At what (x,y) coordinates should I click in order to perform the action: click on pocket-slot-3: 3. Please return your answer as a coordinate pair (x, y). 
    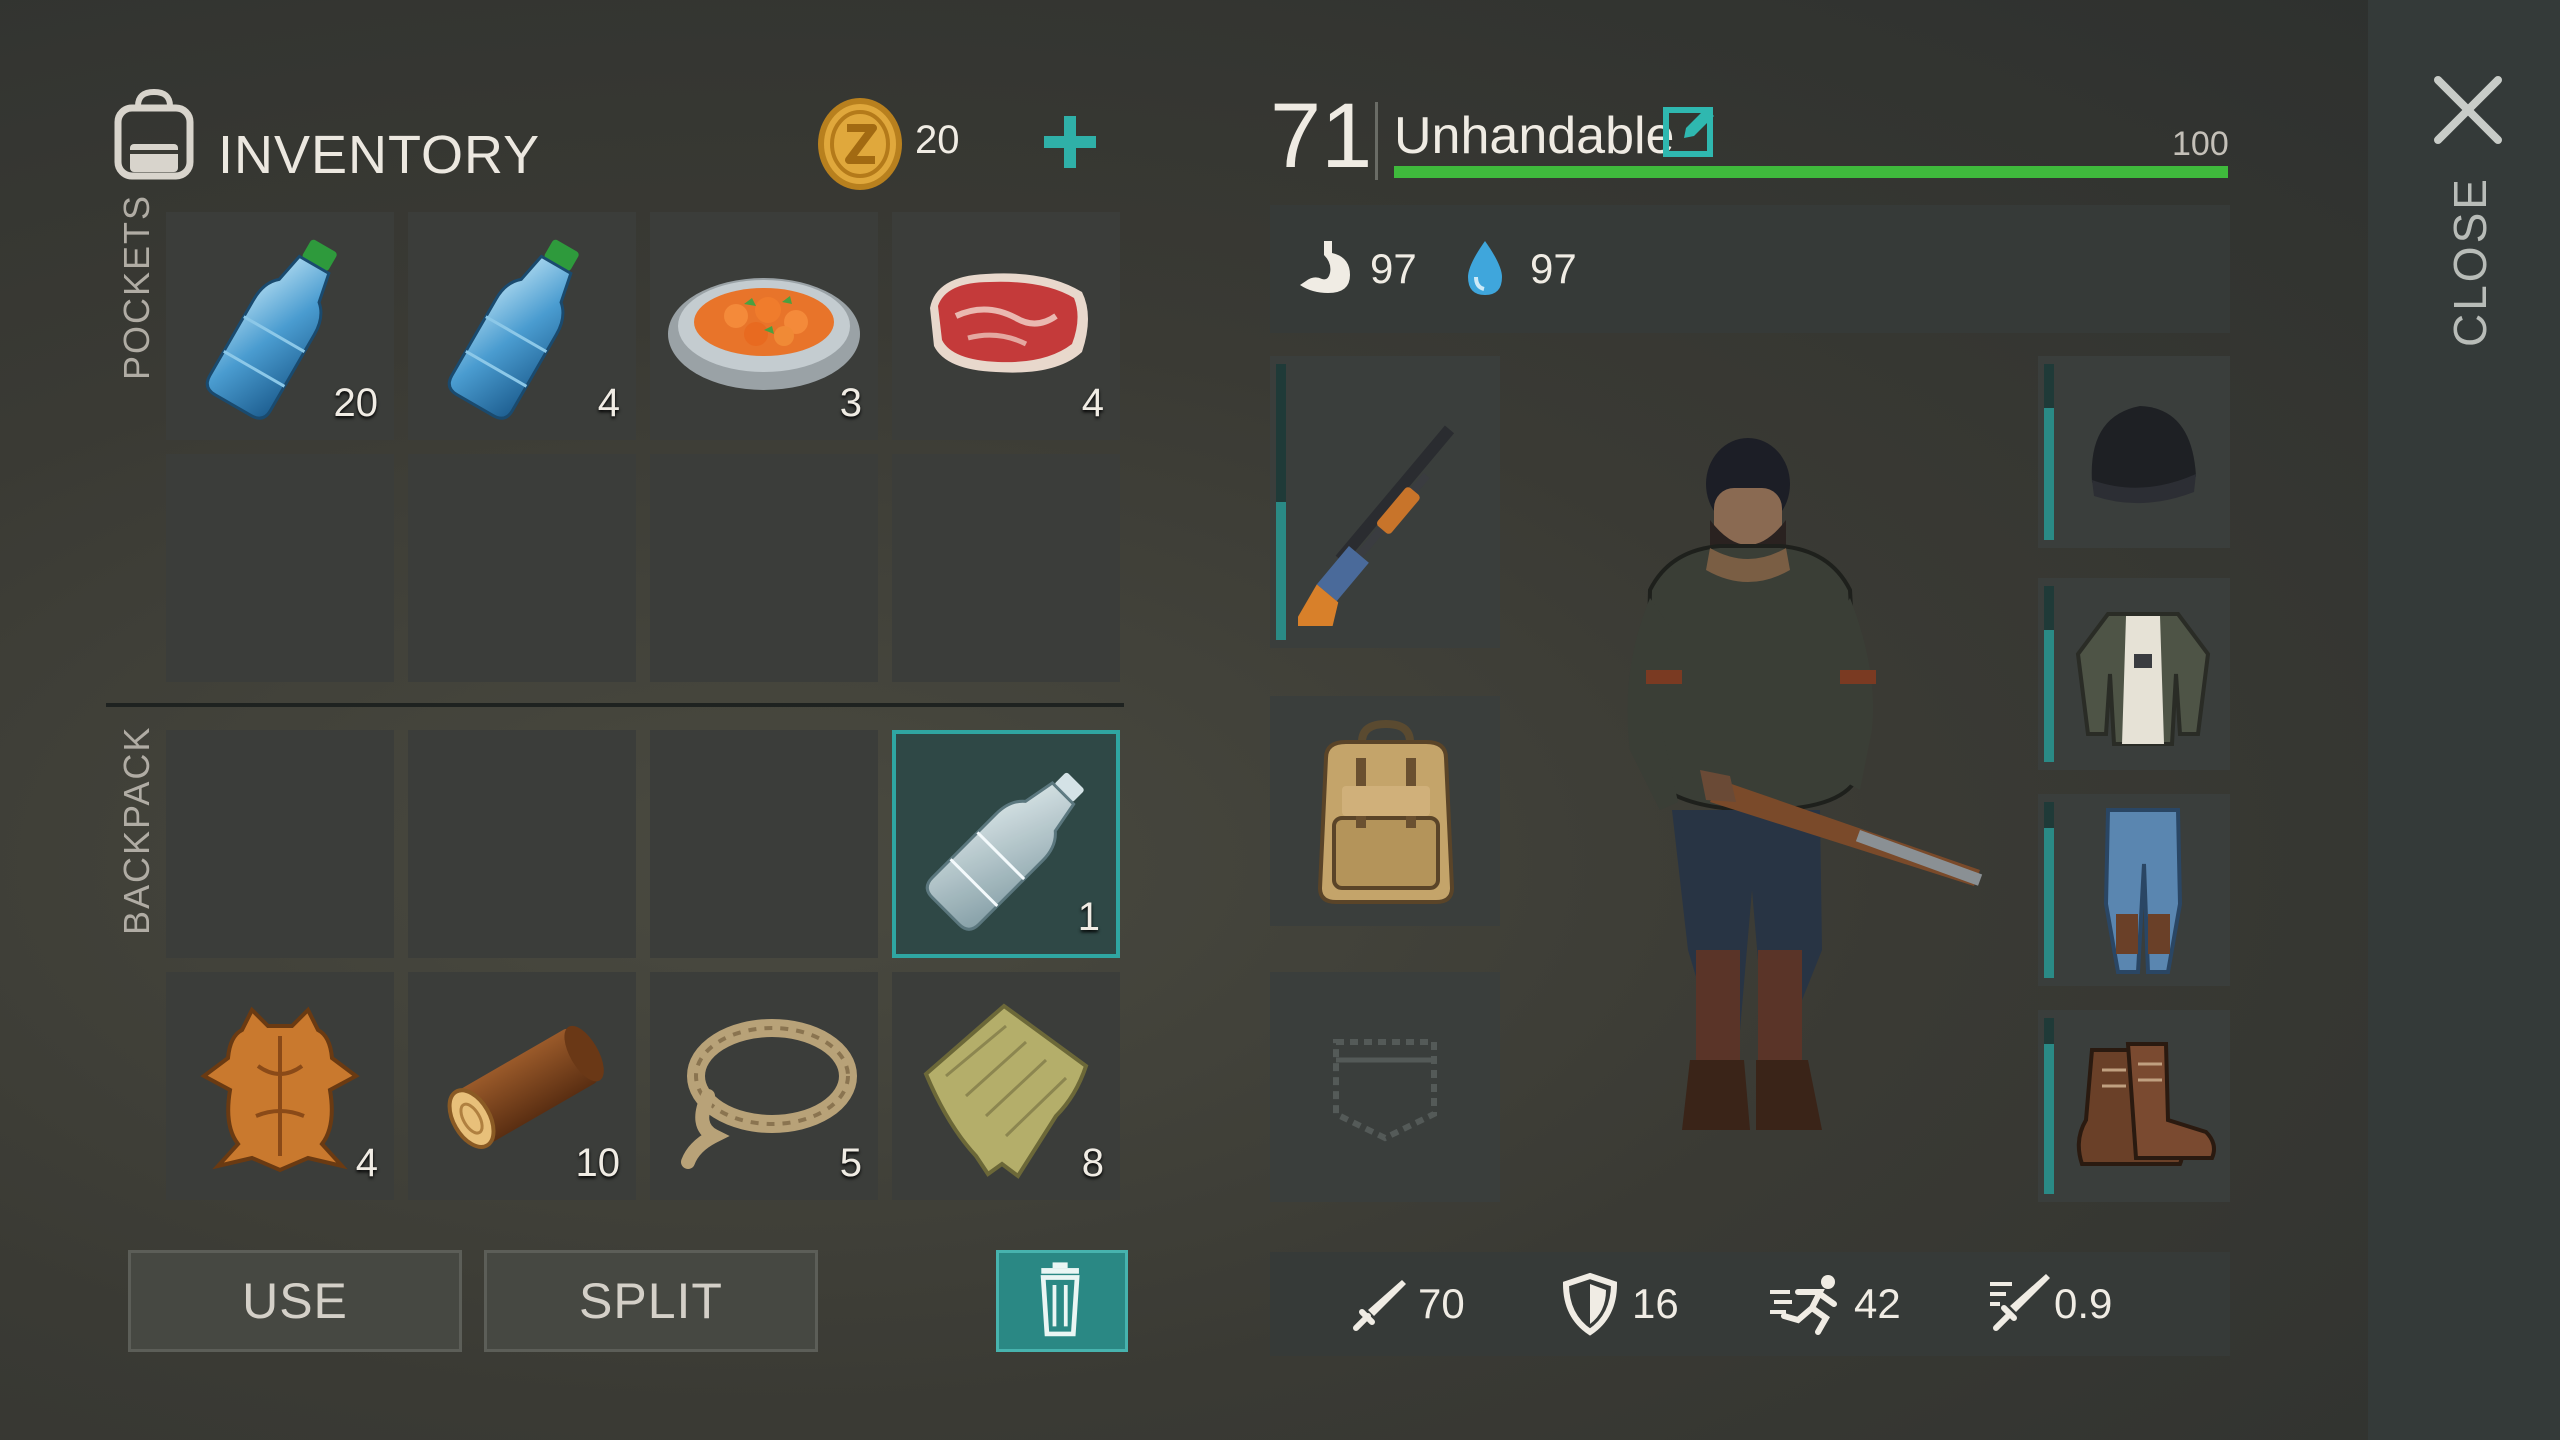
    Looking at the image, I should click on (764, 326).